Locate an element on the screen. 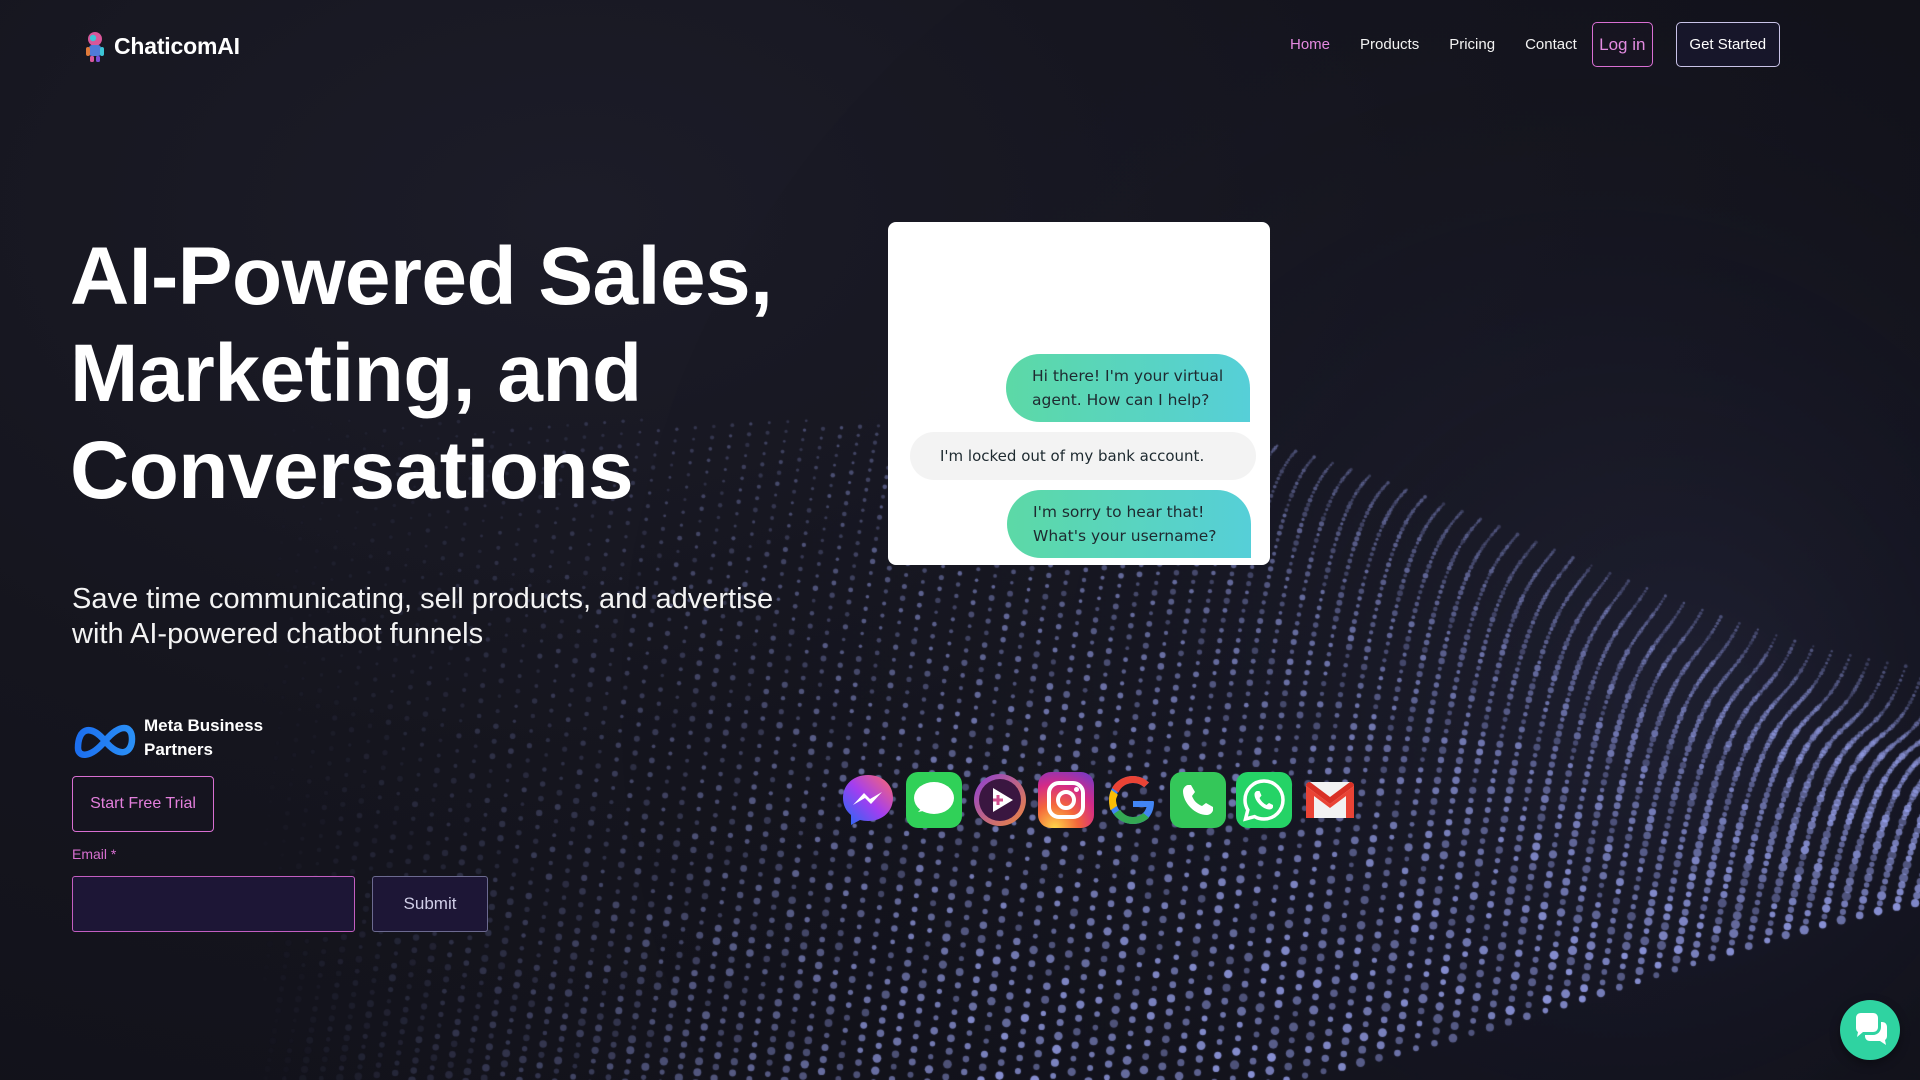 The width and height of the screenshot is (1920, 1080). meta-badge-text: Meta Business Partners is located at coordinates (204, 737).